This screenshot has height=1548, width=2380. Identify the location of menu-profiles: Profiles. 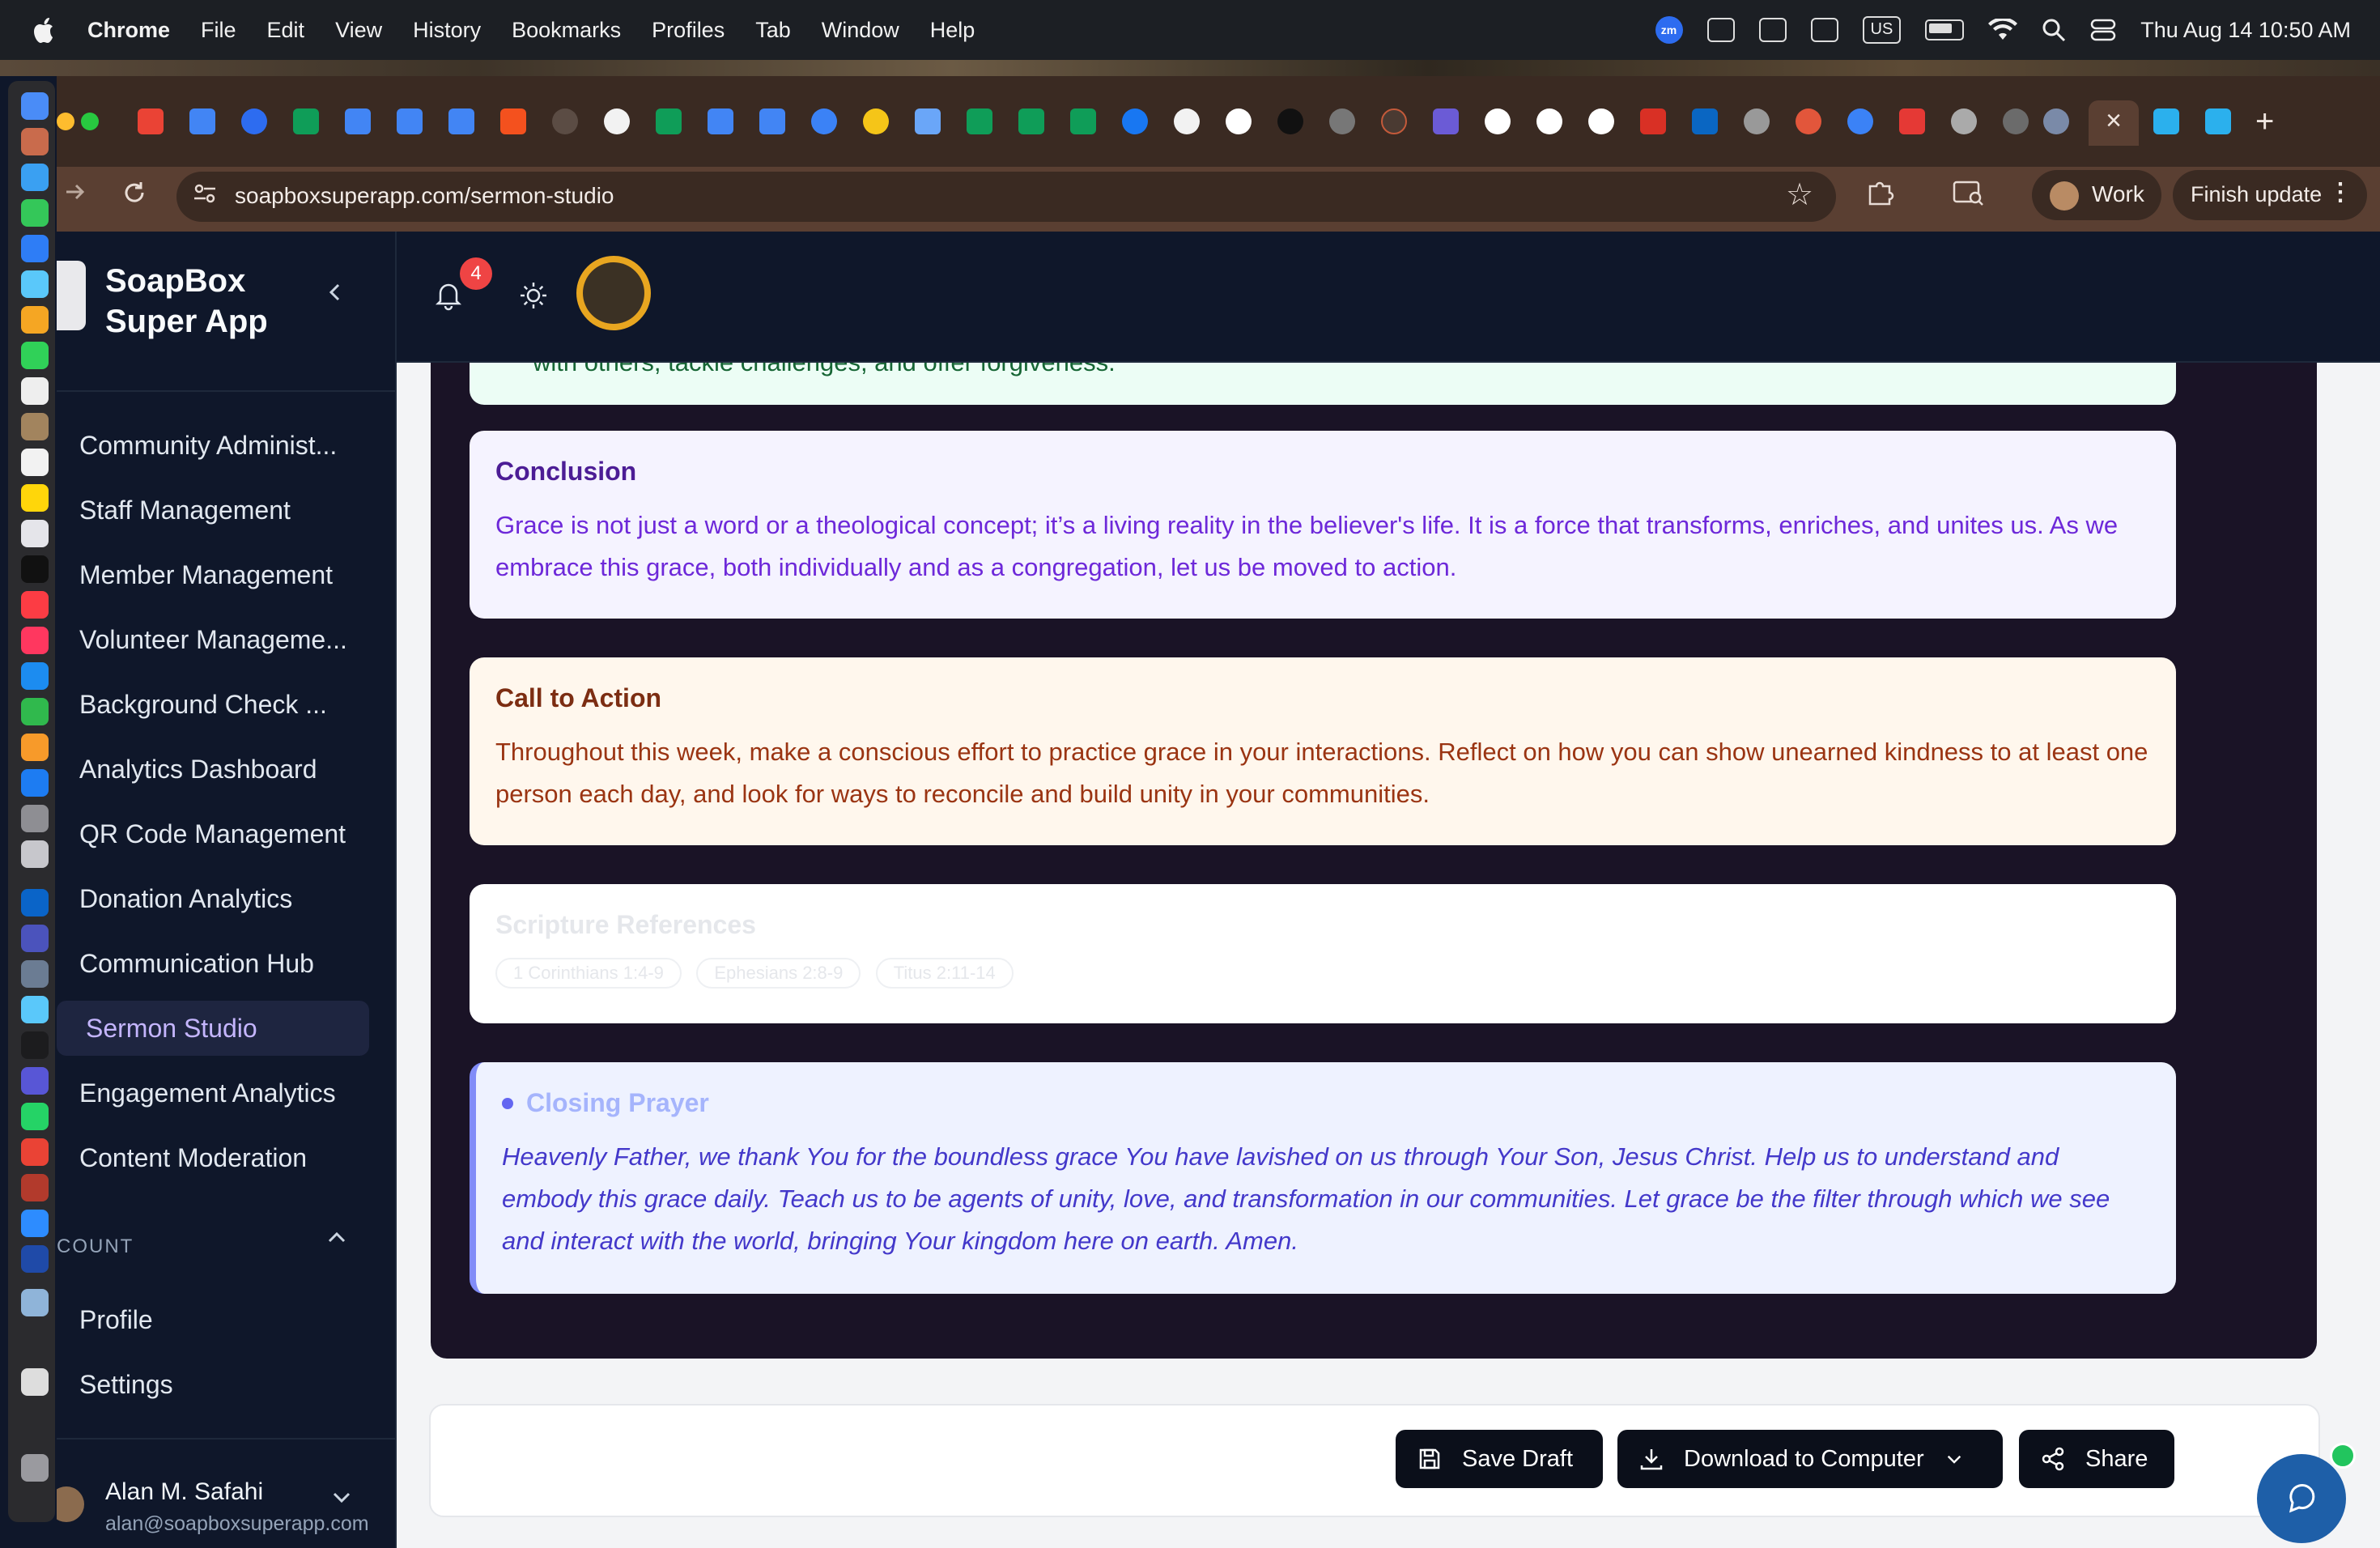
(688, 31).